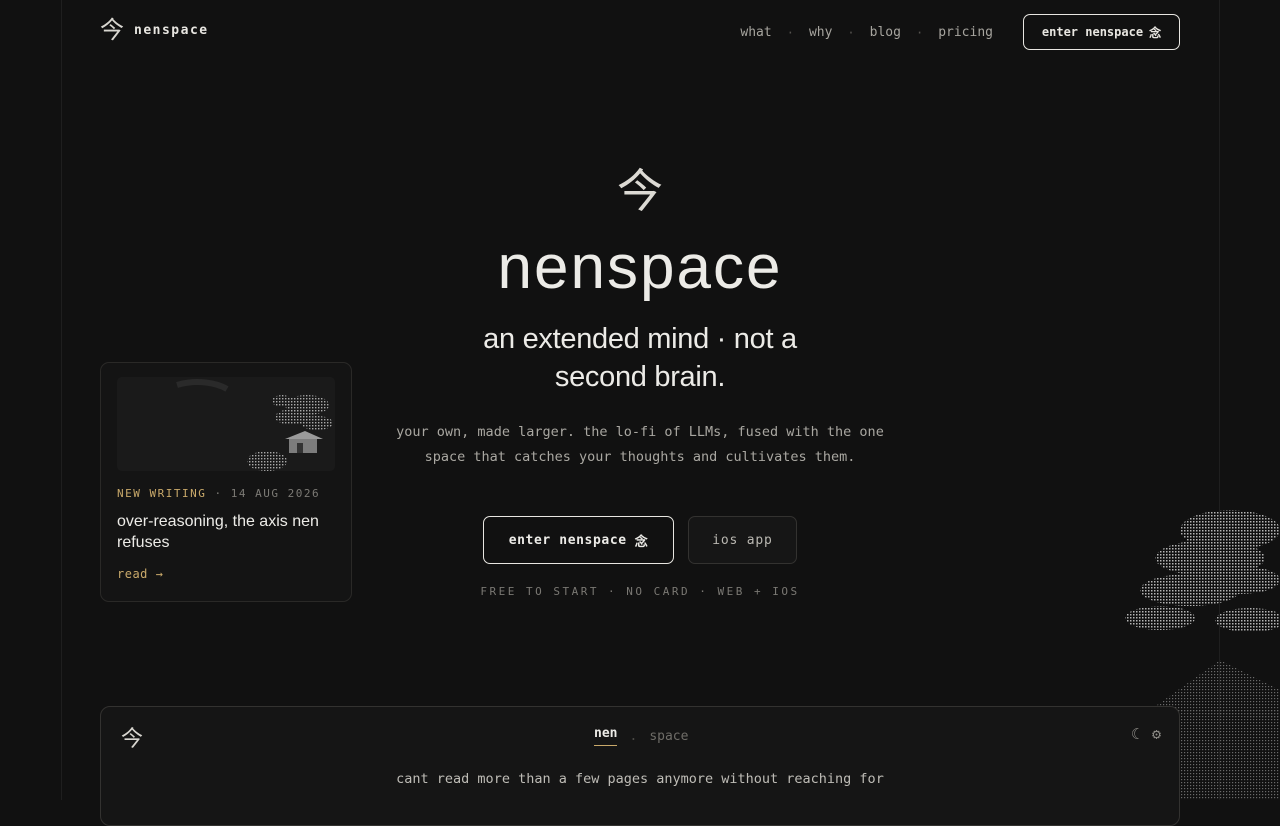 The width and height of the screenshot is (1280, 826). I want to click on tab-space: space, so click(668, 736).